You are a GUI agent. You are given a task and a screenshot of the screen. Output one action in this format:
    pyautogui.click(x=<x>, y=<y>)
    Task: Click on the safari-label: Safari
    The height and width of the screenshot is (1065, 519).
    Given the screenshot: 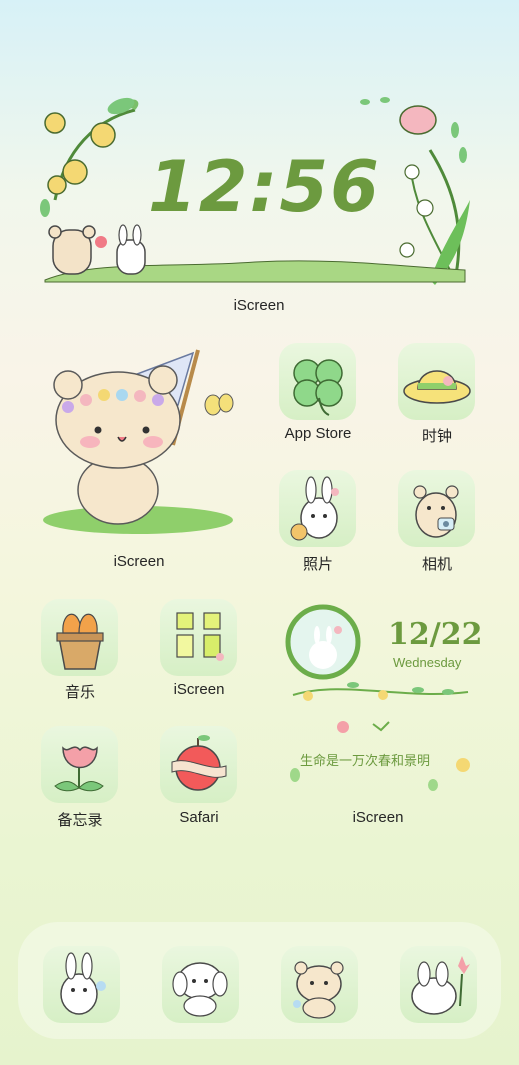 What is the action you would take?
    pyautogui.click(x=199, y=817)
    